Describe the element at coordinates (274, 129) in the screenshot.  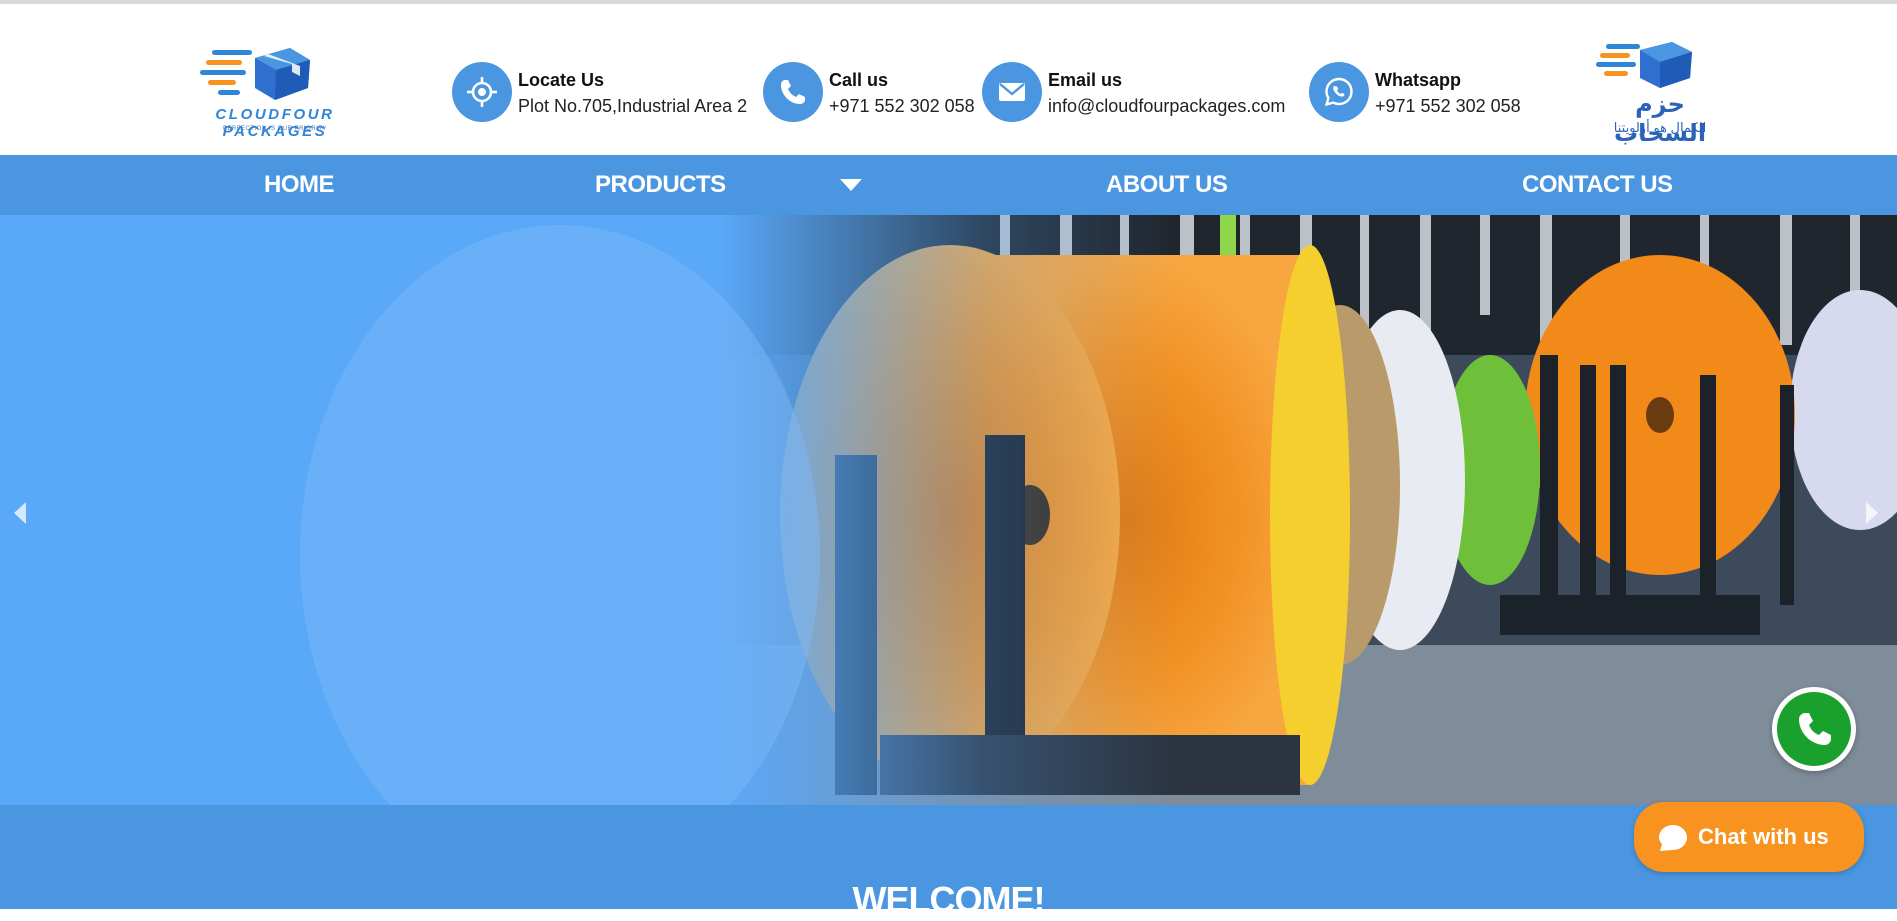
I see `logo-tagline: PERFECTION IS OUR PRIORITY` at that location.